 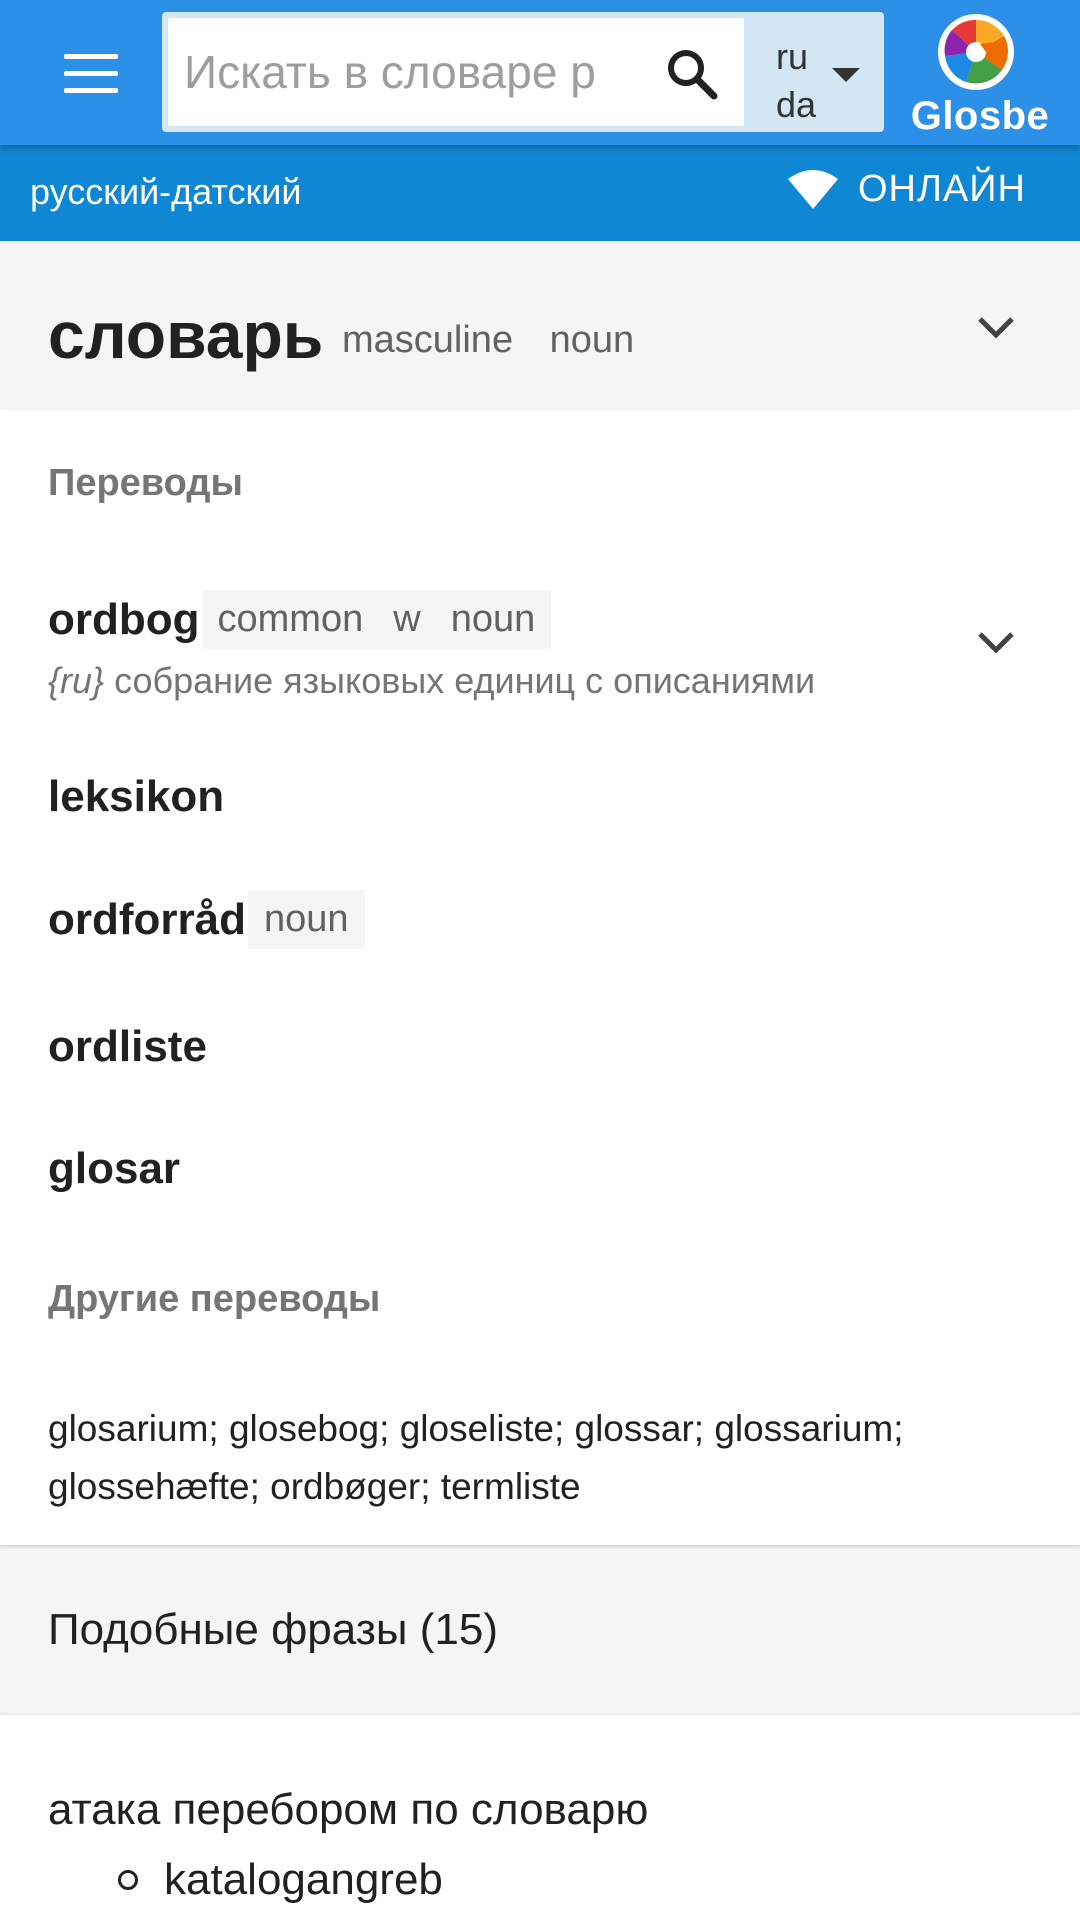 I want to click on translation-tags: noun, so click(x=306, y=919).